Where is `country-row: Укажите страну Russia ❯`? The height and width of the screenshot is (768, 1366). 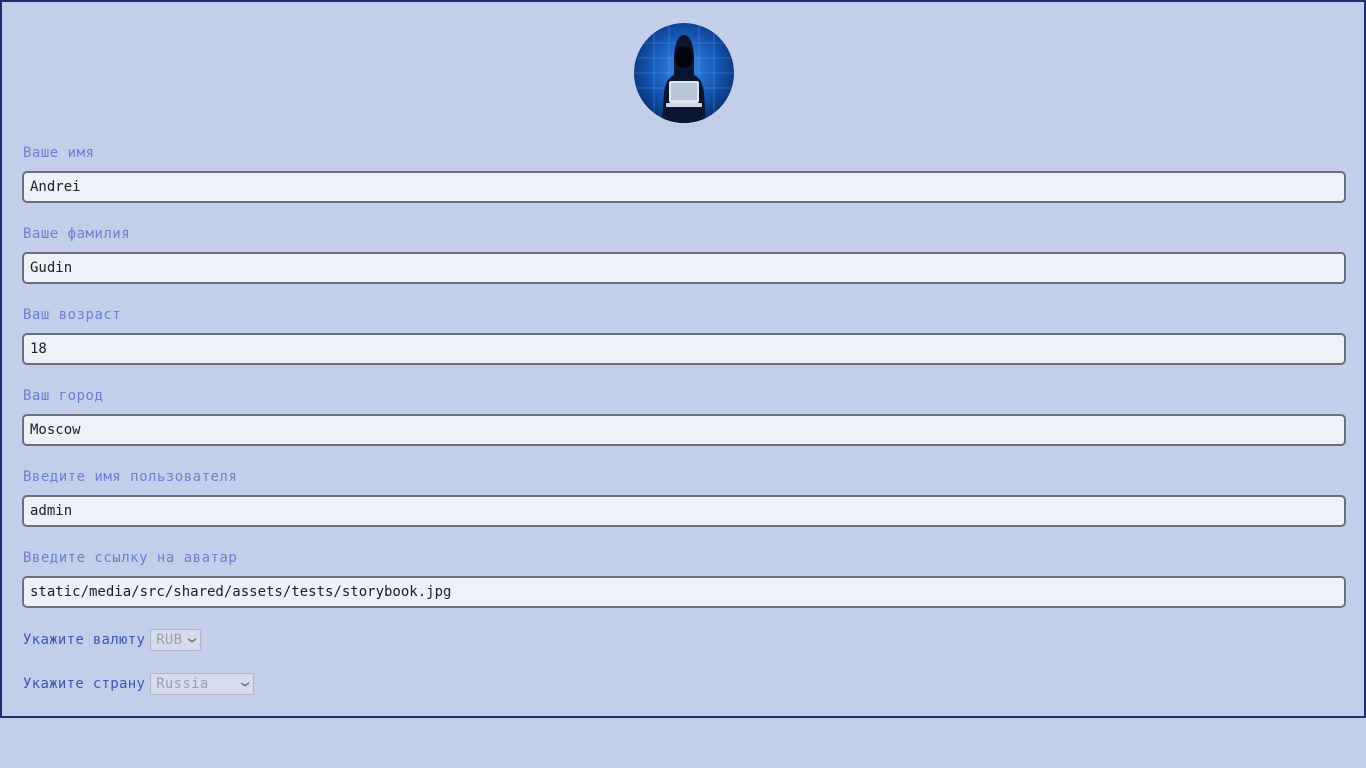 country-row: Укажите страну Russia ❯ is located at coordinates (139, 684).